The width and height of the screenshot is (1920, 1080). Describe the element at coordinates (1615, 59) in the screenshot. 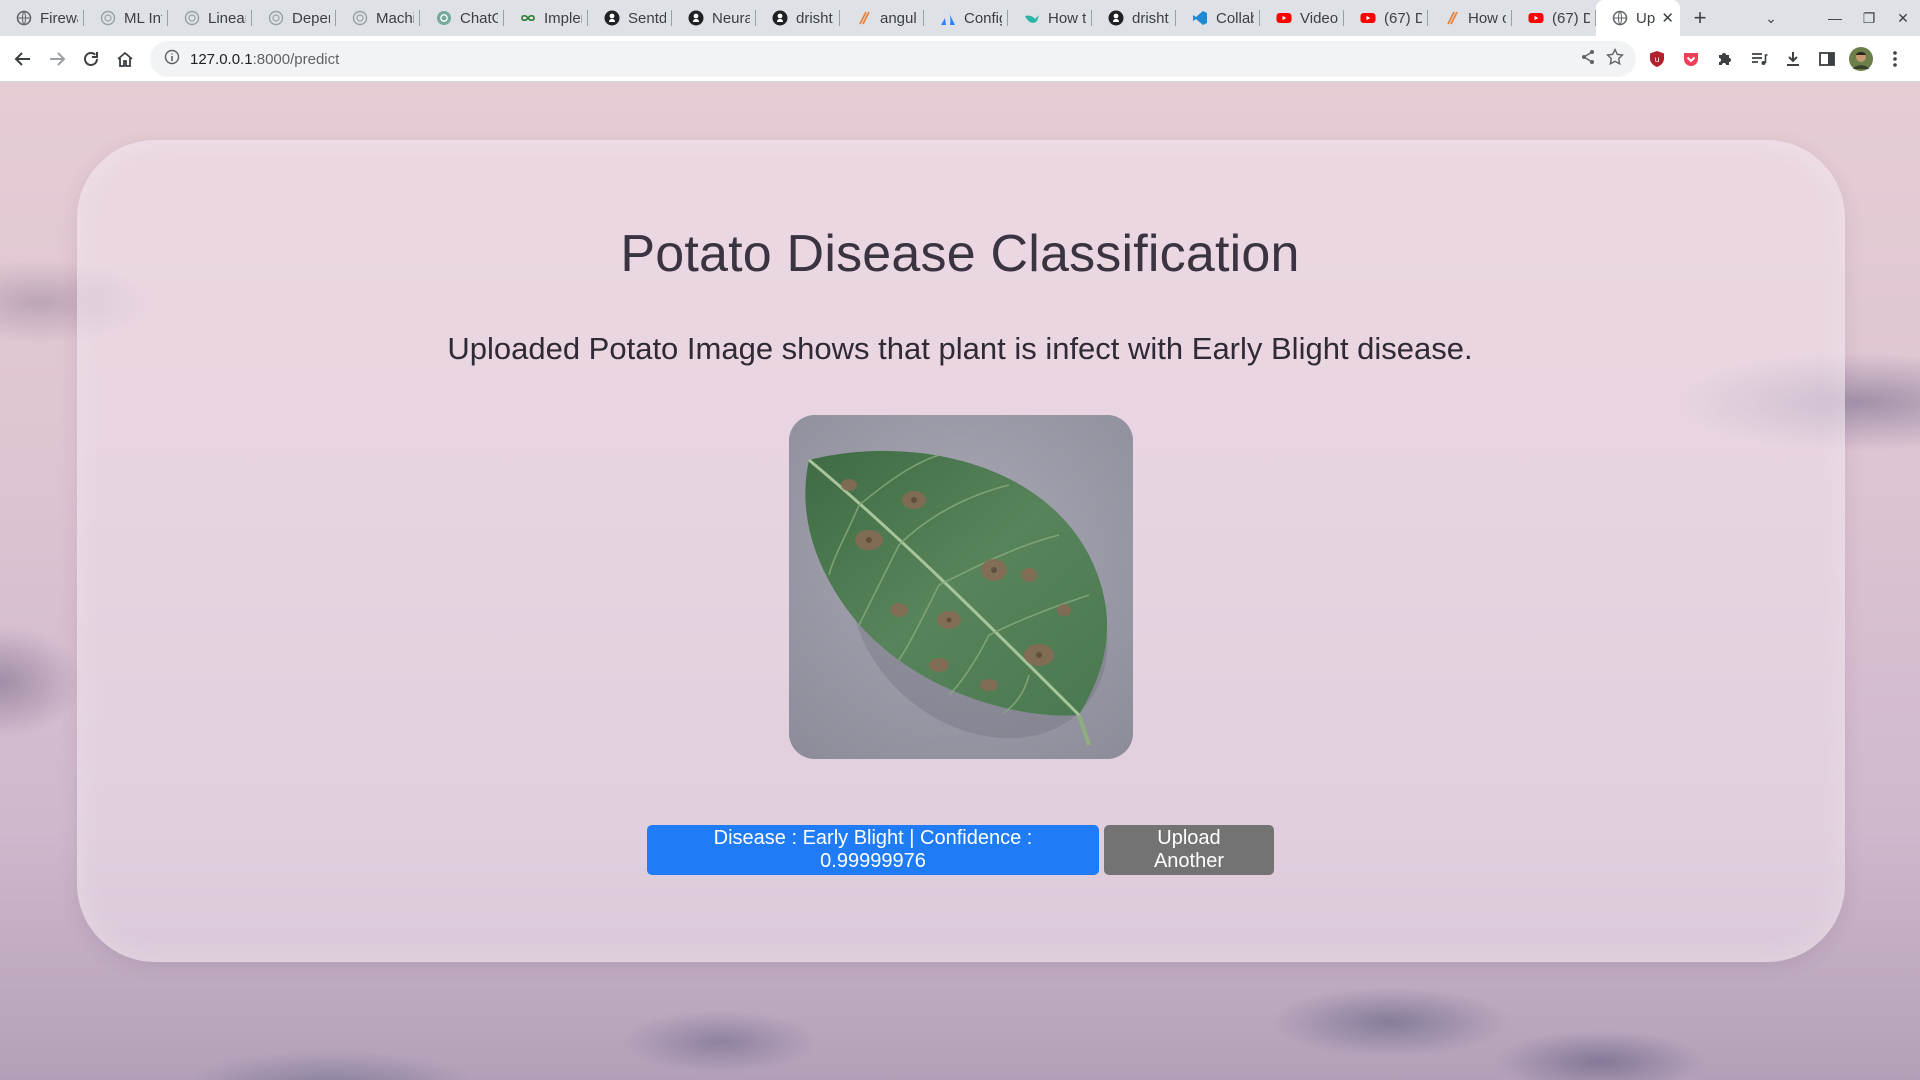

I see `bookmark-star-icon` at that location.